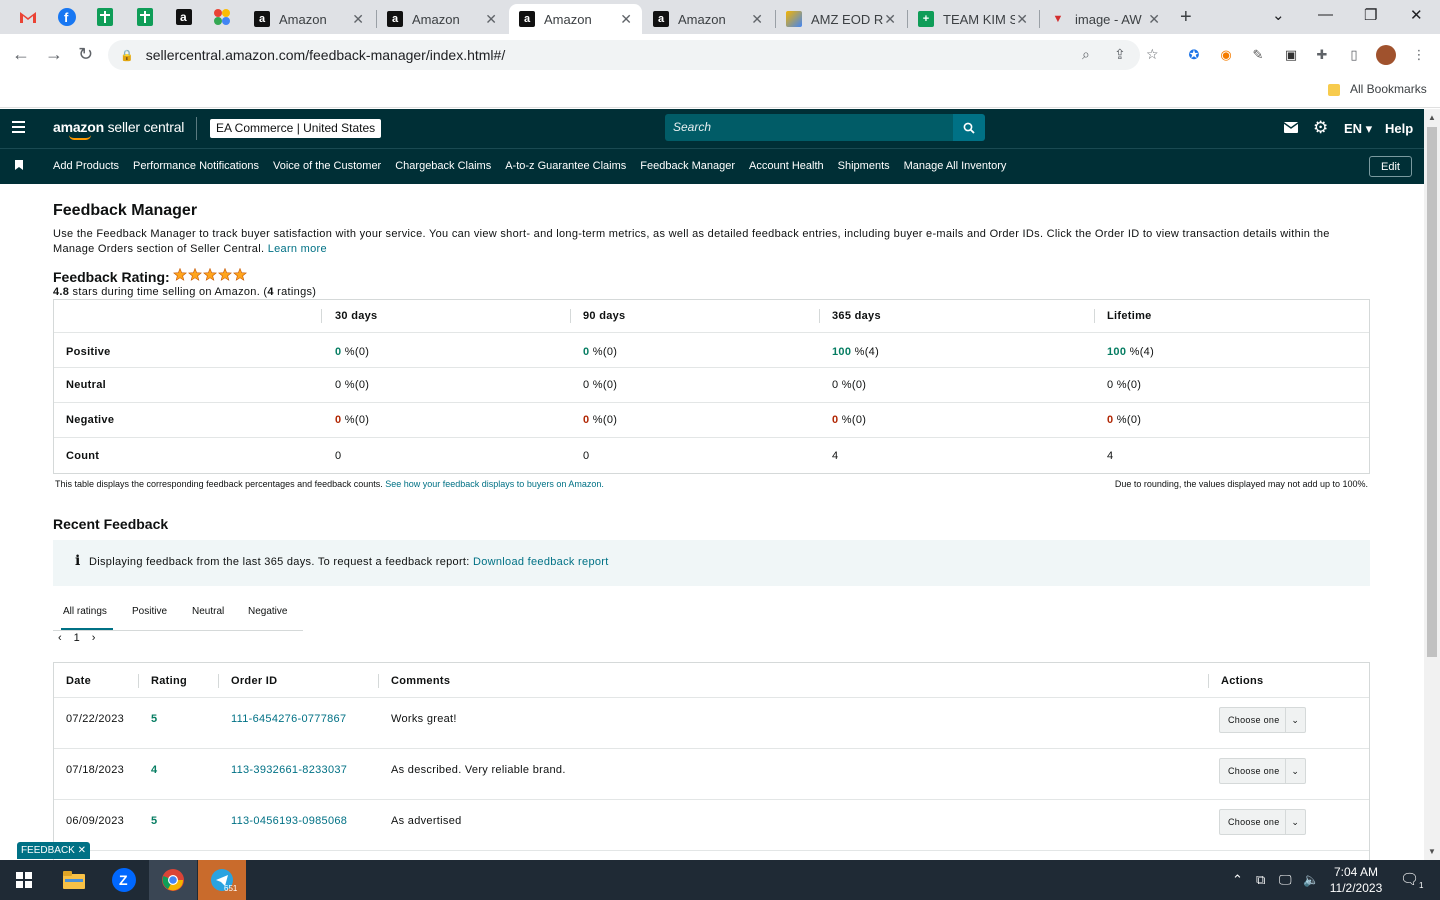 The width and height of the screenshot is (1440, 900). Describe the element at coordinates (1419, 55) in the screenshot. I see `menu-kebab-icon: ⋮` at that location.